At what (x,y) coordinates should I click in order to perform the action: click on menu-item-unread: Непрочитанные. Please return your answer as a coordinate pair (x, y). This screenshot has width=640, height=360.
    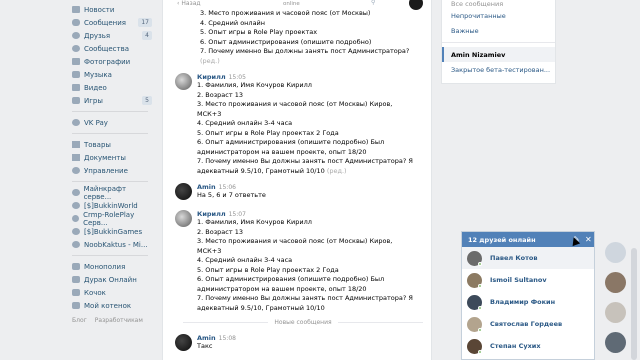
    Looking at the image, I should click on (498, 15).